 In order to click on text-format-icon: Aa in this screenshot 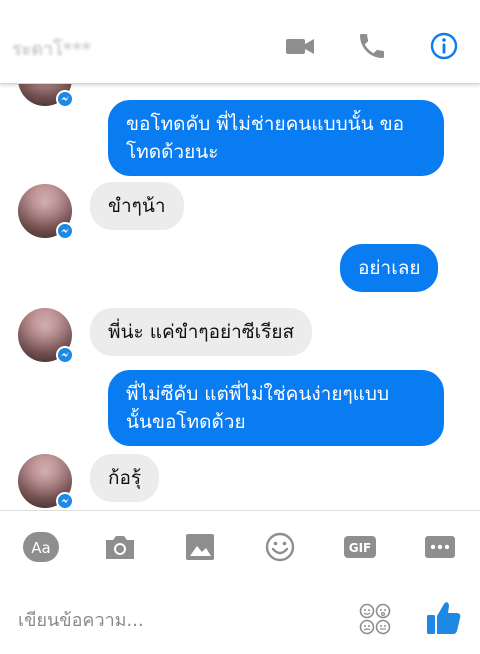, I will do `click(40, 547)`.